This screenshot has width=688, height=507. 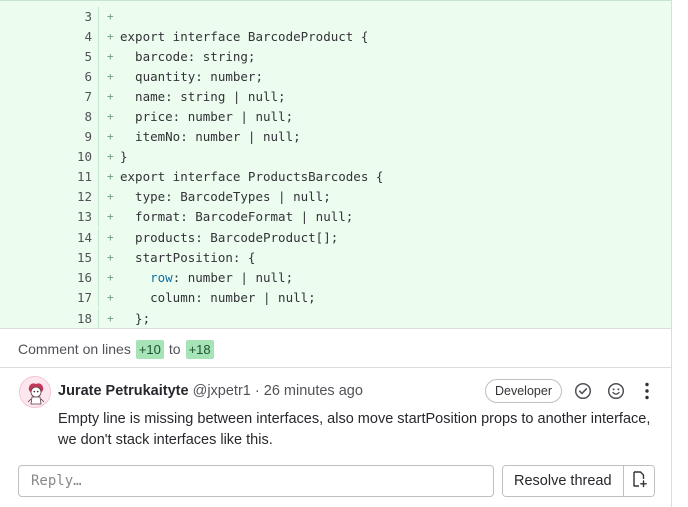 What do you see at coordinates (74, 349) in the screenshot?
I see `comment-on-prefix: Comment on lines` at bounding box center [74, 349].